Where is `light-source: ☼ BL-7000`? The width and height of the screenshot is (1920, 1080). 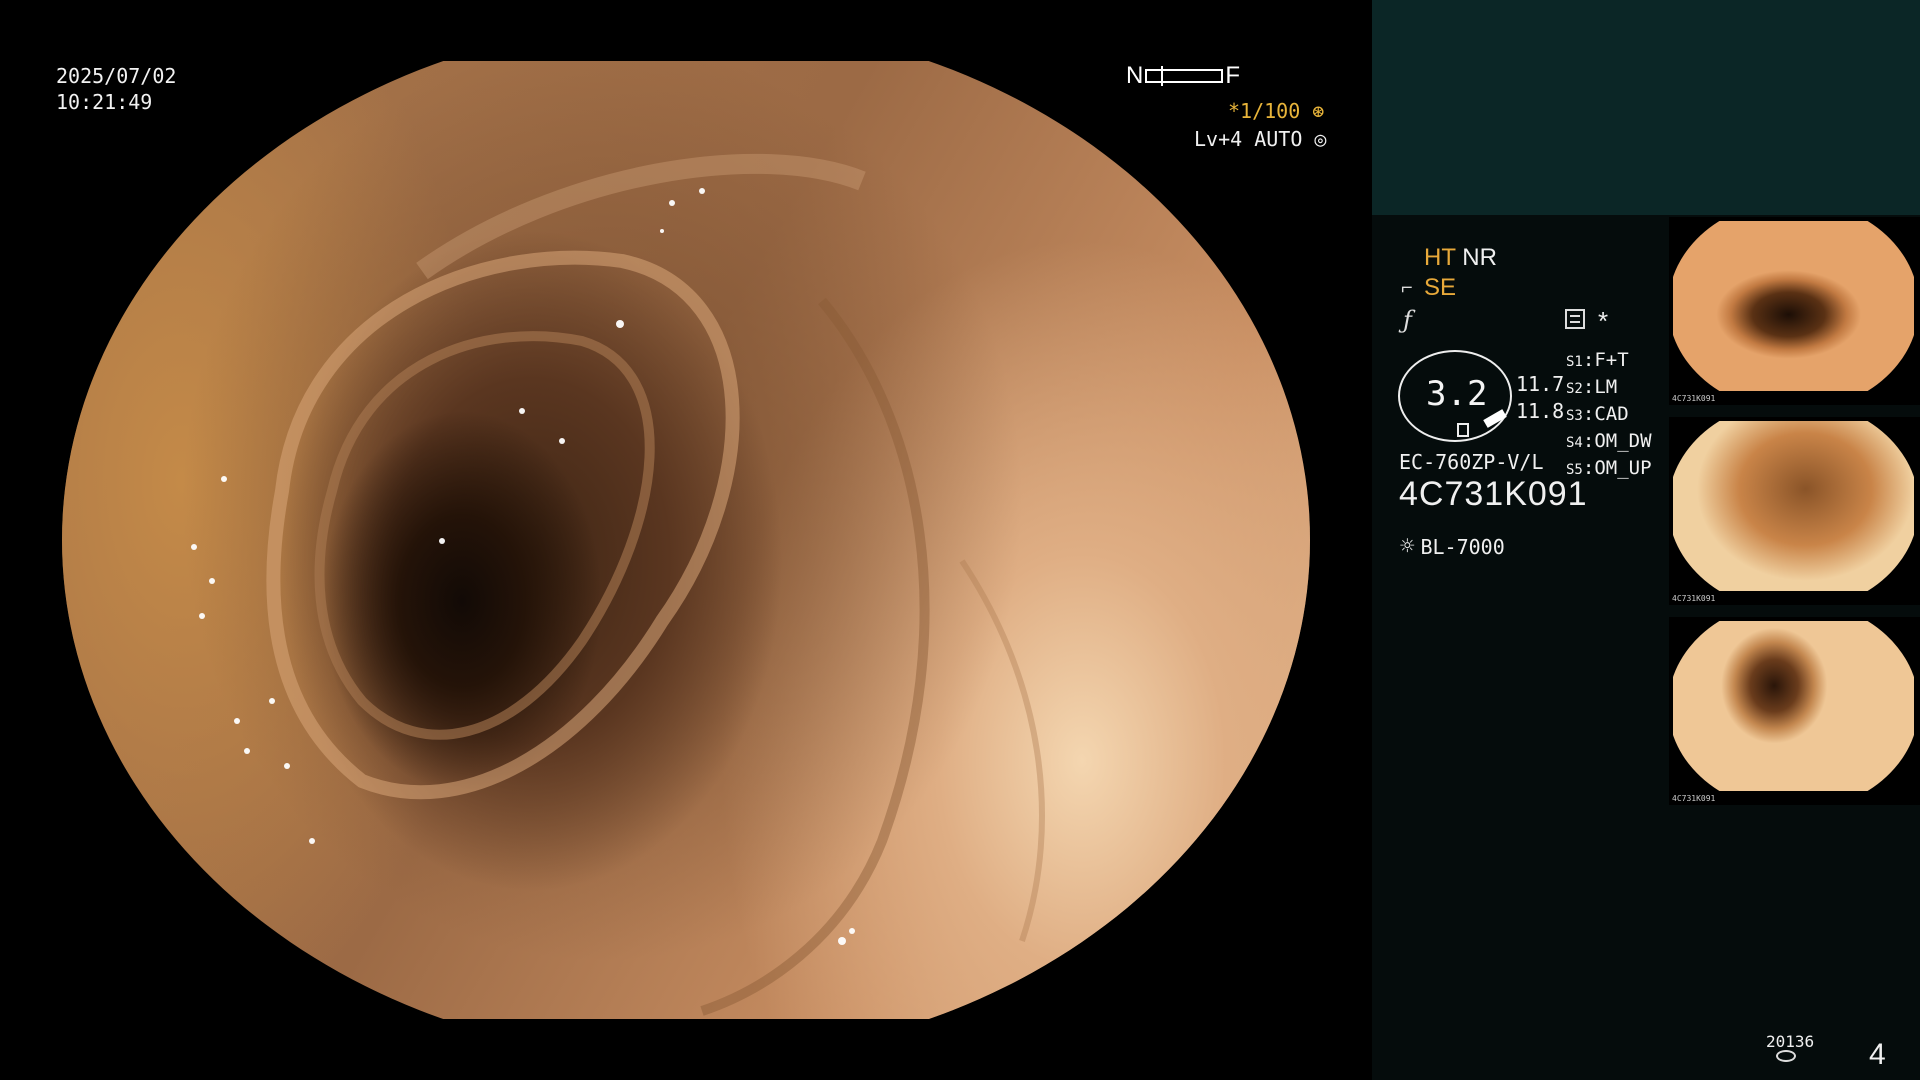 light-source: ☼ BL-7000 is located at coordinates (1452, 546).